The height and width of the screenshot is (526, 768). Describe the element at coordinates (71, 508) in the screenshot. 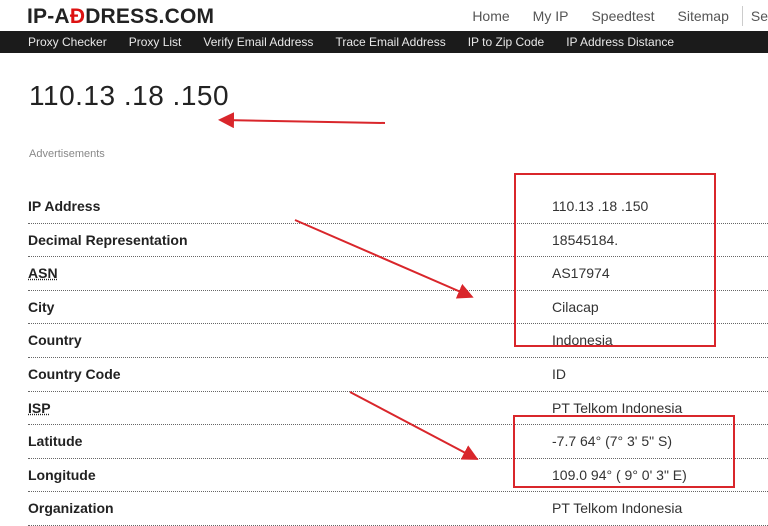

I see `row-label: Organization` at that location.